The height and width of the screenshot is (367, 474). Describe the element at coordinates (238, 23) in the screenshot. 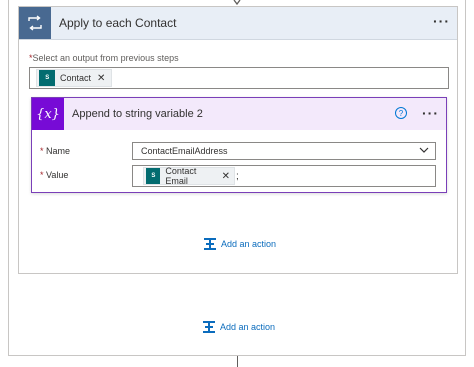

I see `apply-to-each-header: Apply to each Contact ···` at that location.